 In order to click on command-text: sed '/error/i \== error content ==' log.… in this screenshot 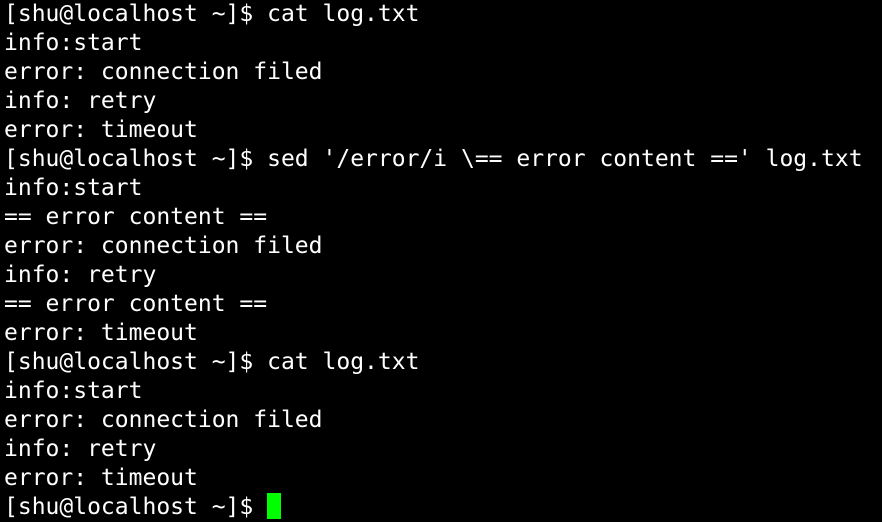, I will do `click(565, 159)`.